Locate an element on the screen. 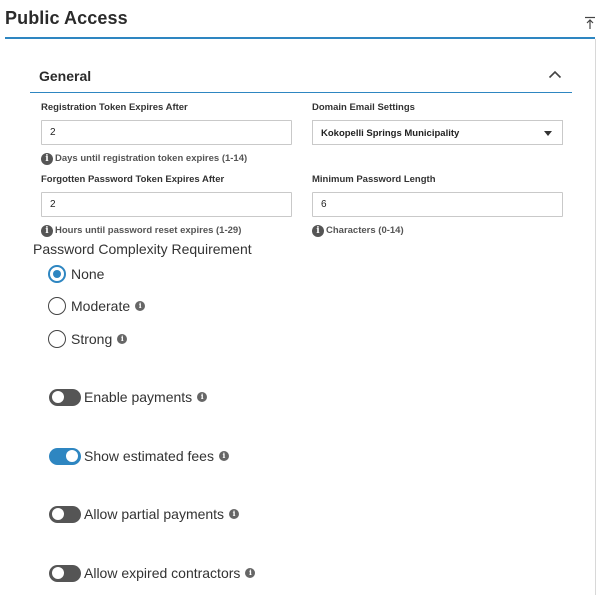  complexity-option-strong: Strong i is located at coordinates (88, 339).